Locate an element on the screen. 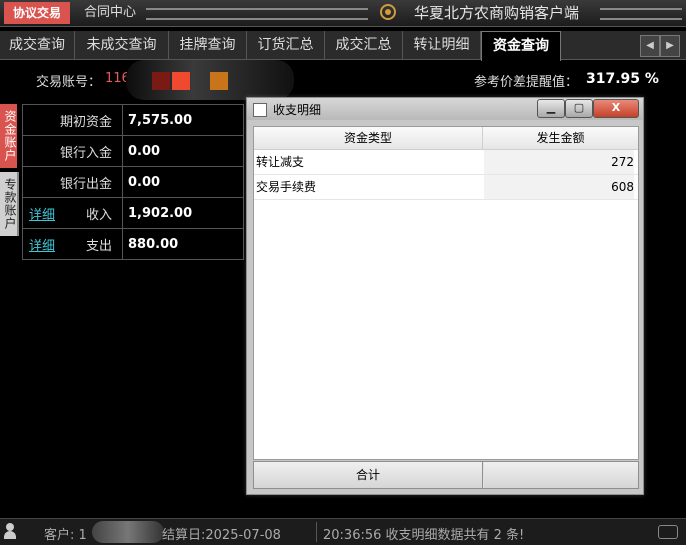 The width and height of the screenshot is (686, 545). table-row: 银行入金 0.00 is located at coordinates (133, 151).